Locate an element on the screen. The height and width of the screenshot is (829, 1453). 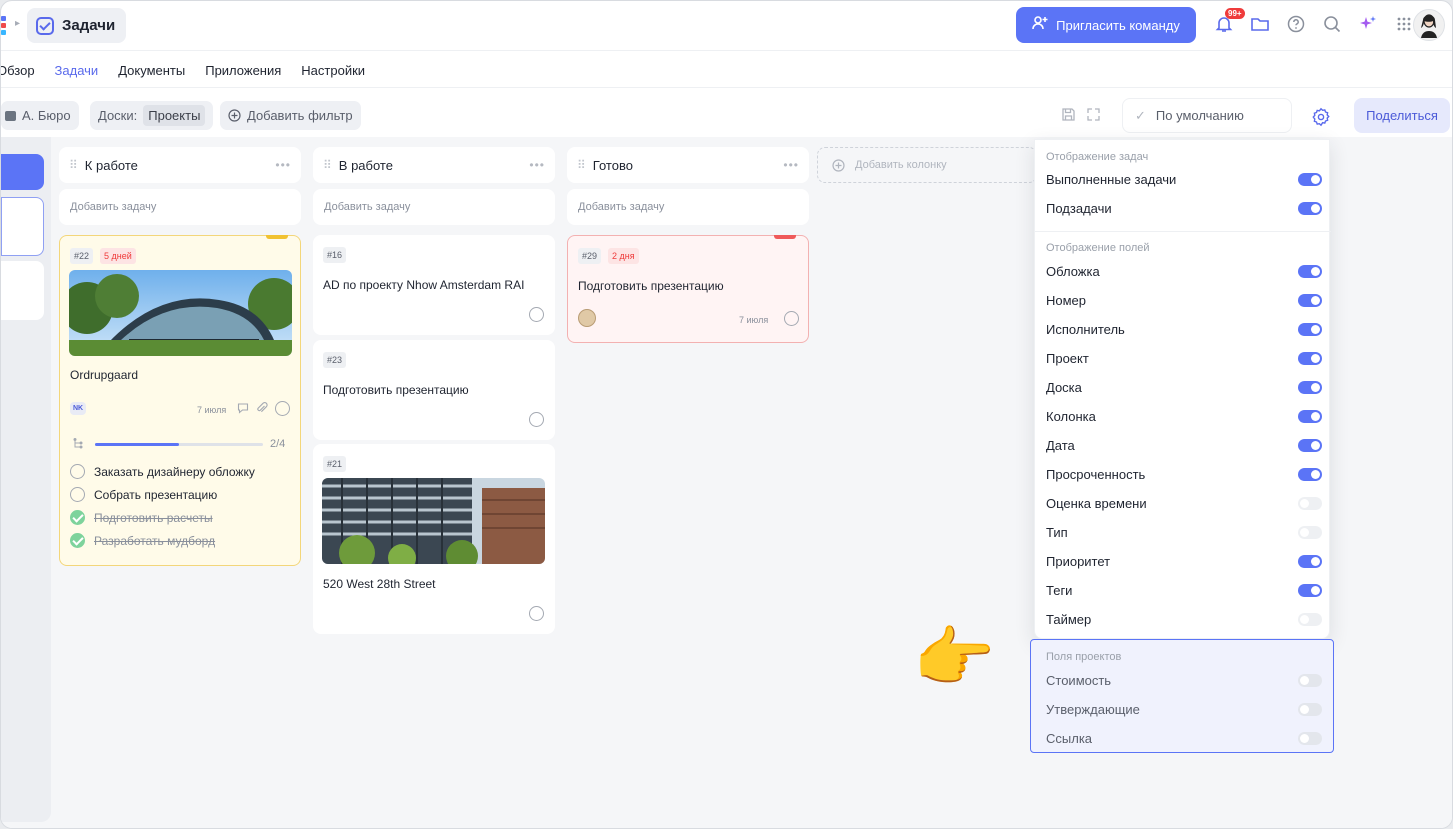
task-card-29: #29 2 дня Подготовить презентацию 7 июля is located at coordinates (688, 289).